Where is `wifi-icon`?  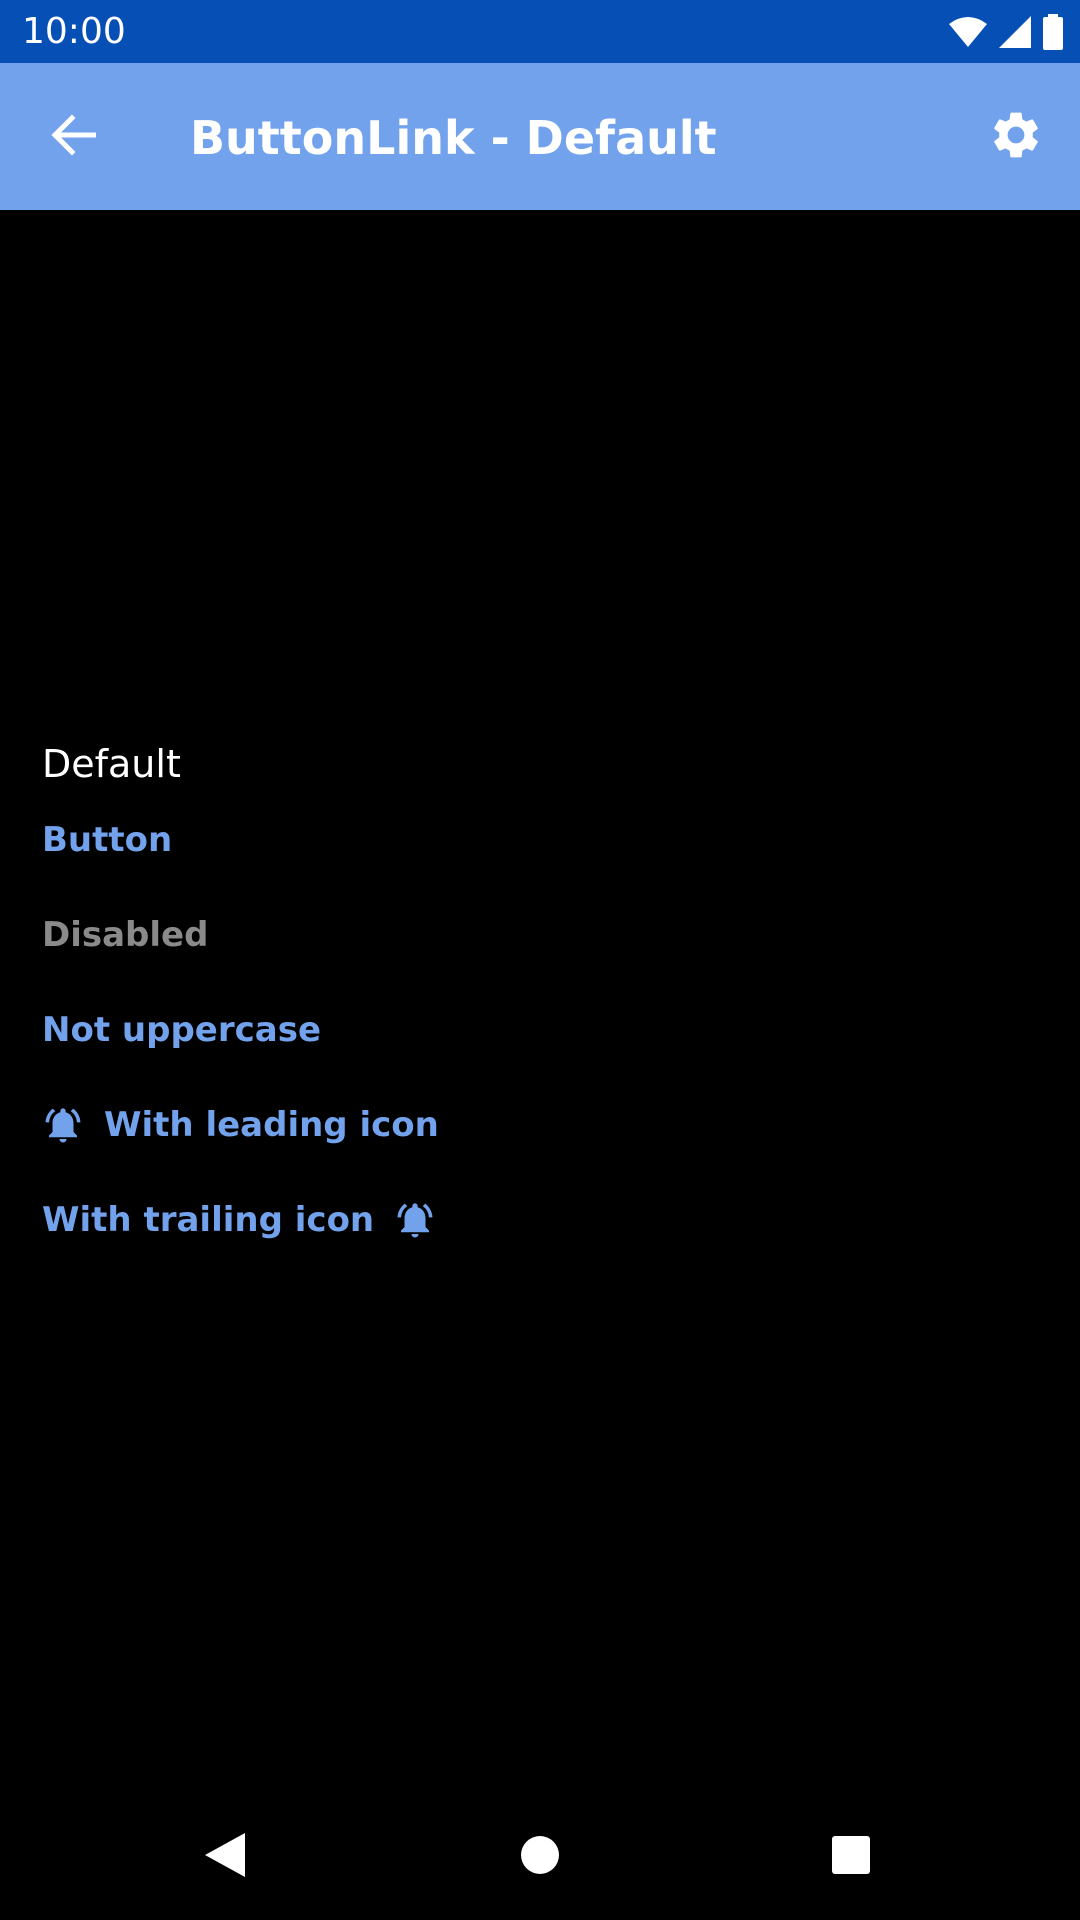 wifi-icon is located at coordinates (968, 32).